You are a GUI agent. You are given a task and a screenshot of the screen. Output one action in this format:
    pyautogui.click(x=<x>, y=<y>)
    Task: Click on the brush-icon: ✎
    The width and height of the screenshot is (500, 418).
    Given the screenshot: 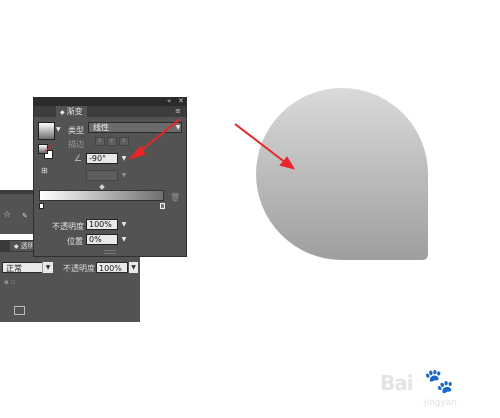 What is the action you would take?
    pyautogui.click(x=25, y=216)
    